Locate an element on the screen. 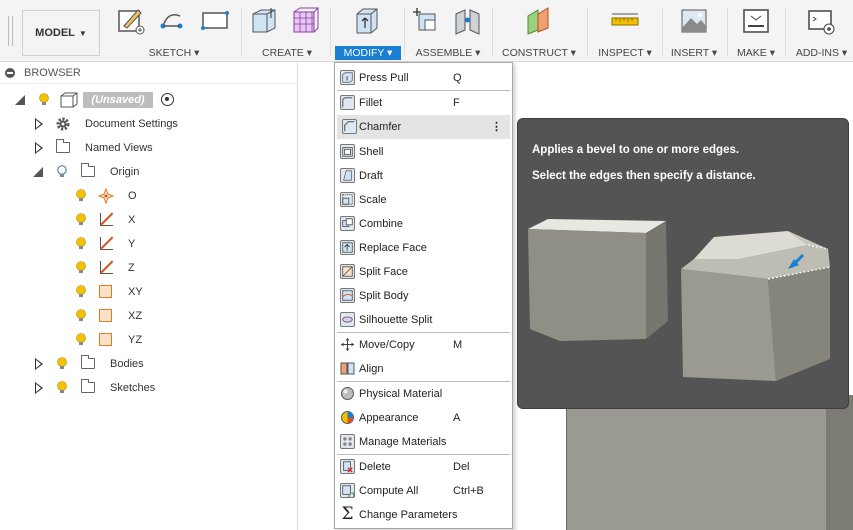 The height and width of the screenshot is (530, 853). toolbar-group-insert: INSERT ▾ is located at coordinates (694, 31).